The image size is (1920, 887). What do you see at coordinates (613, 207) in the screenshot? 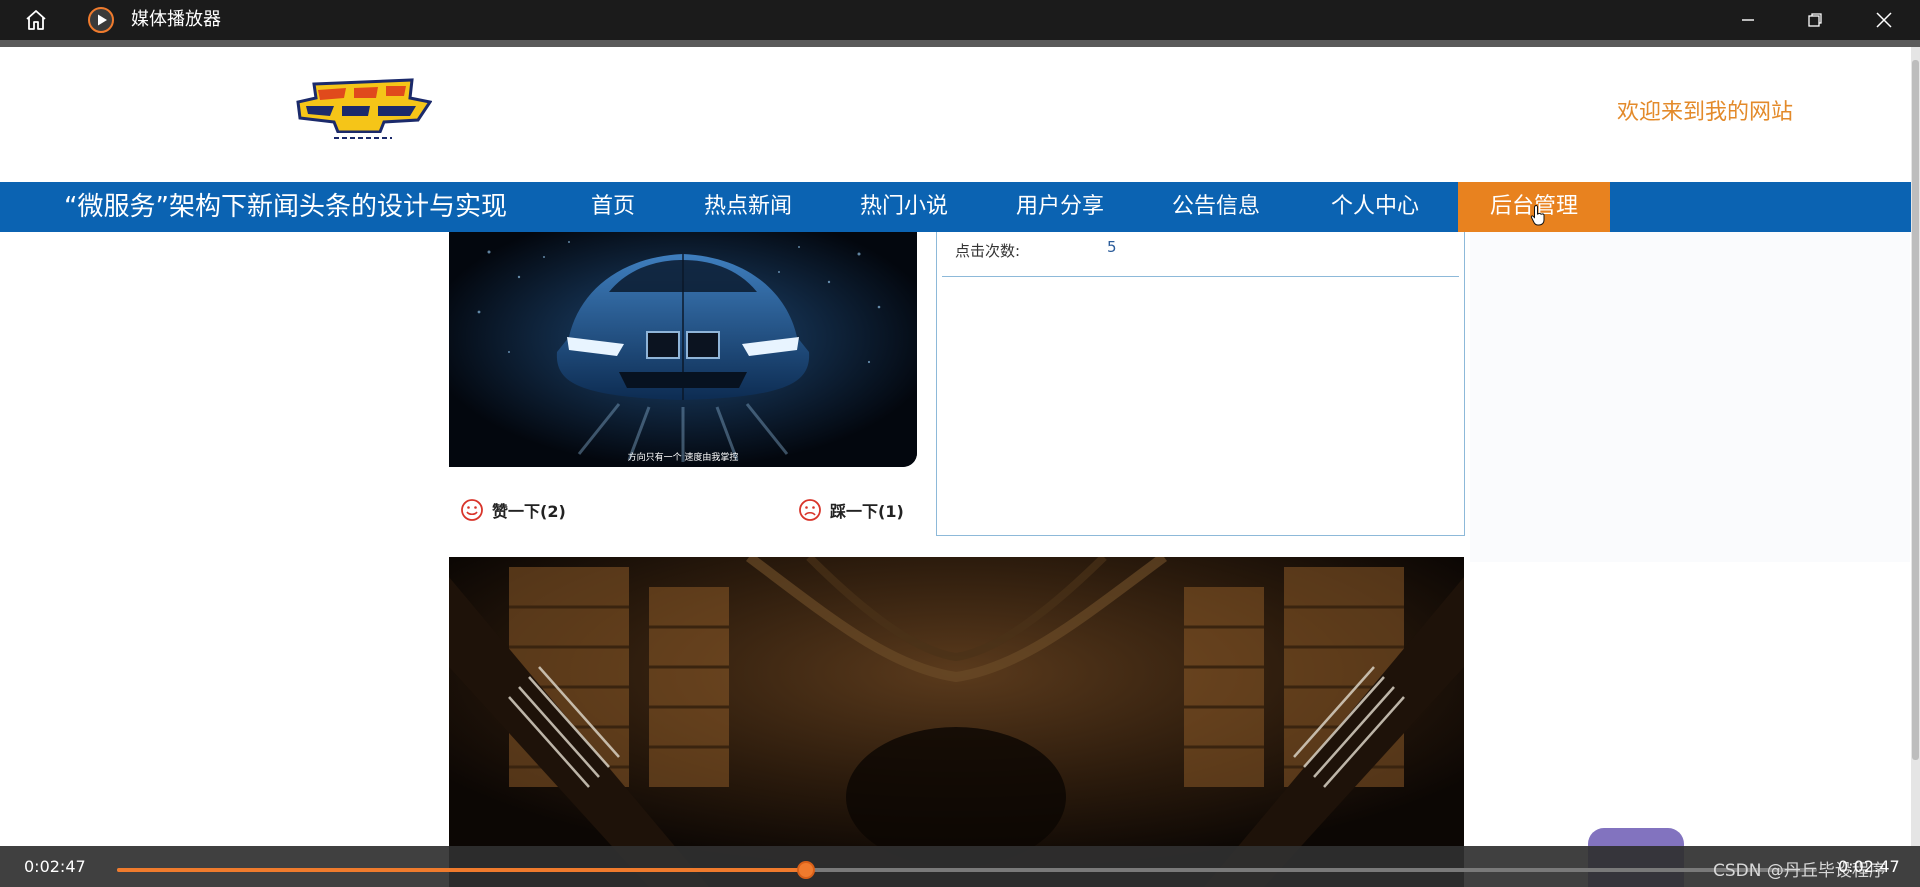
I see `nav-item-home: 首页` at bounding box center [613, 207].